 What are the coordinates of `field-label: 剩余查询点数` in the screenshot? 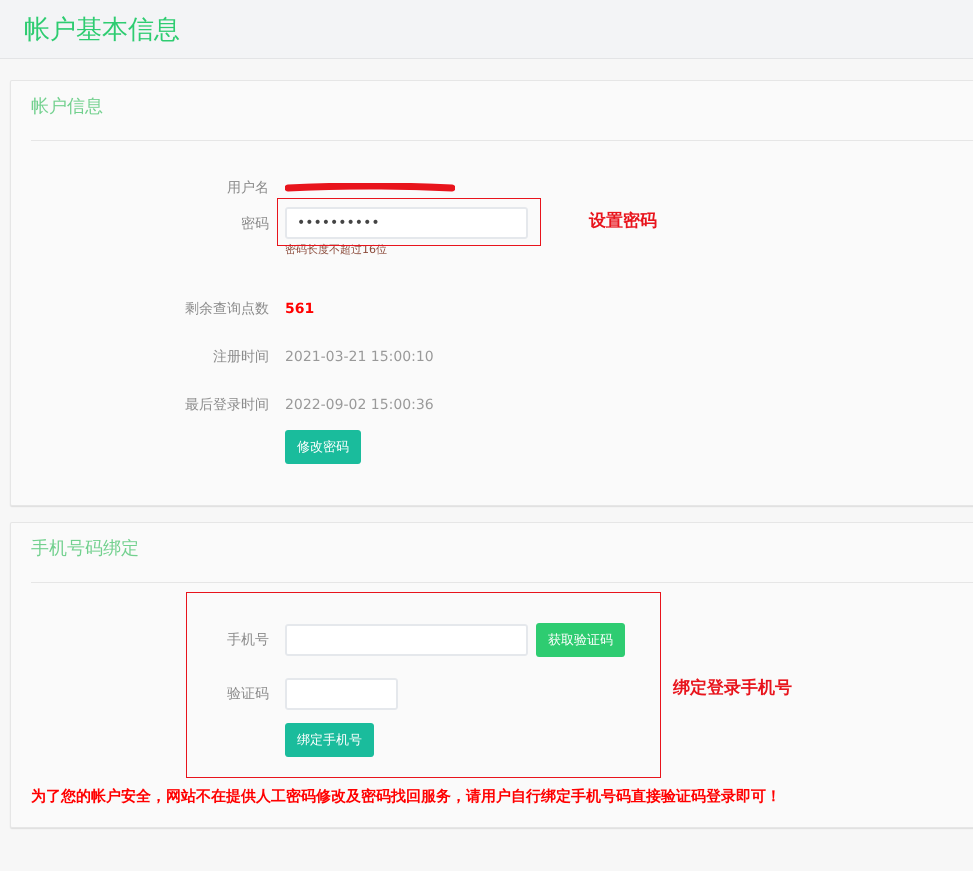 It's located at (227, 309).